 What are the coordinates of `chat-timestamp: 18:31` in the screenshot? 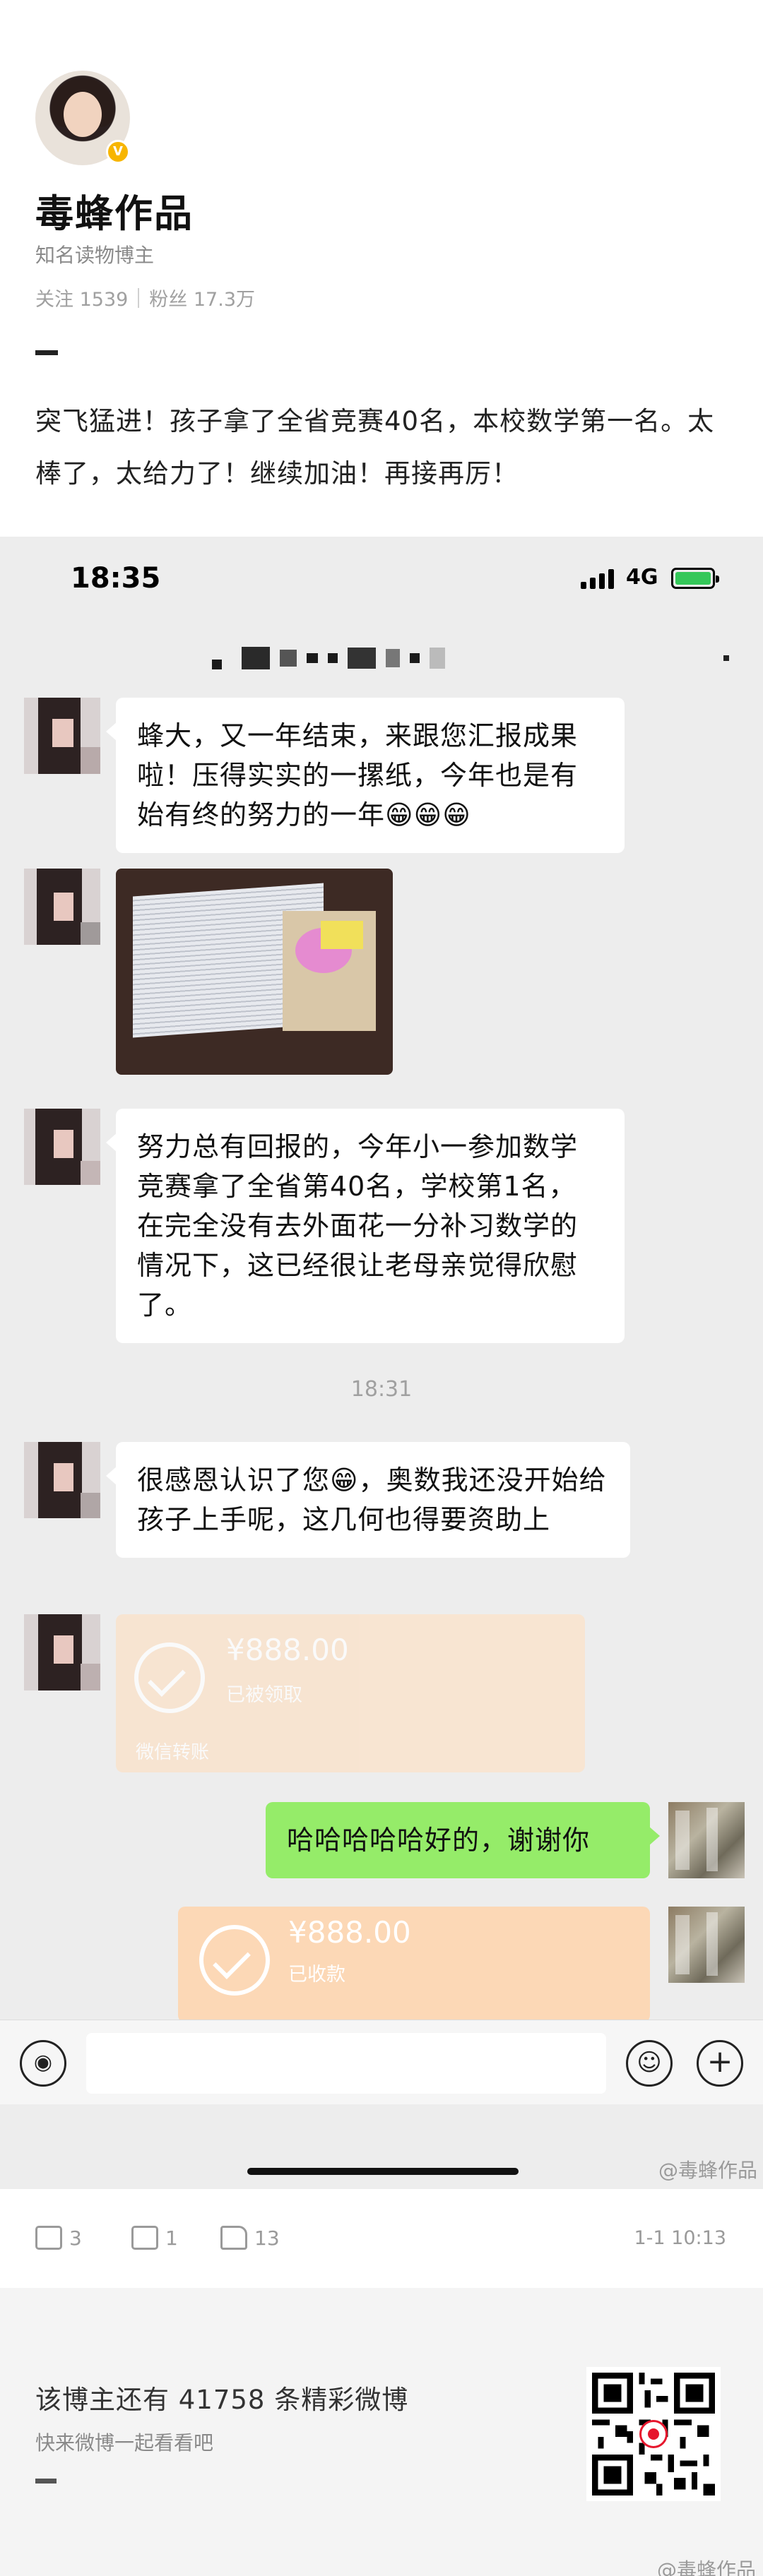 It's located at (381, 1389).